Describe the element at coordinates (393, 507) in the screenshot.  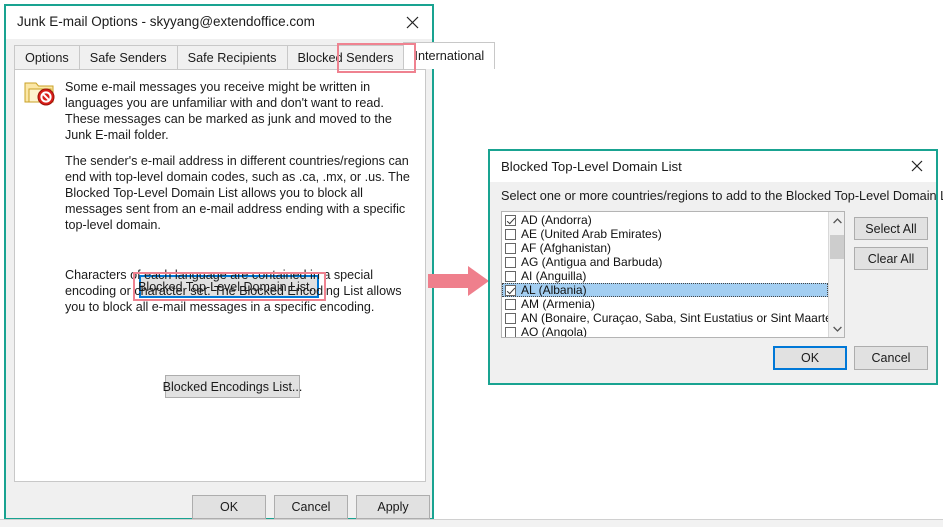
I see `dialog1-apply-button: Apply` at that location.